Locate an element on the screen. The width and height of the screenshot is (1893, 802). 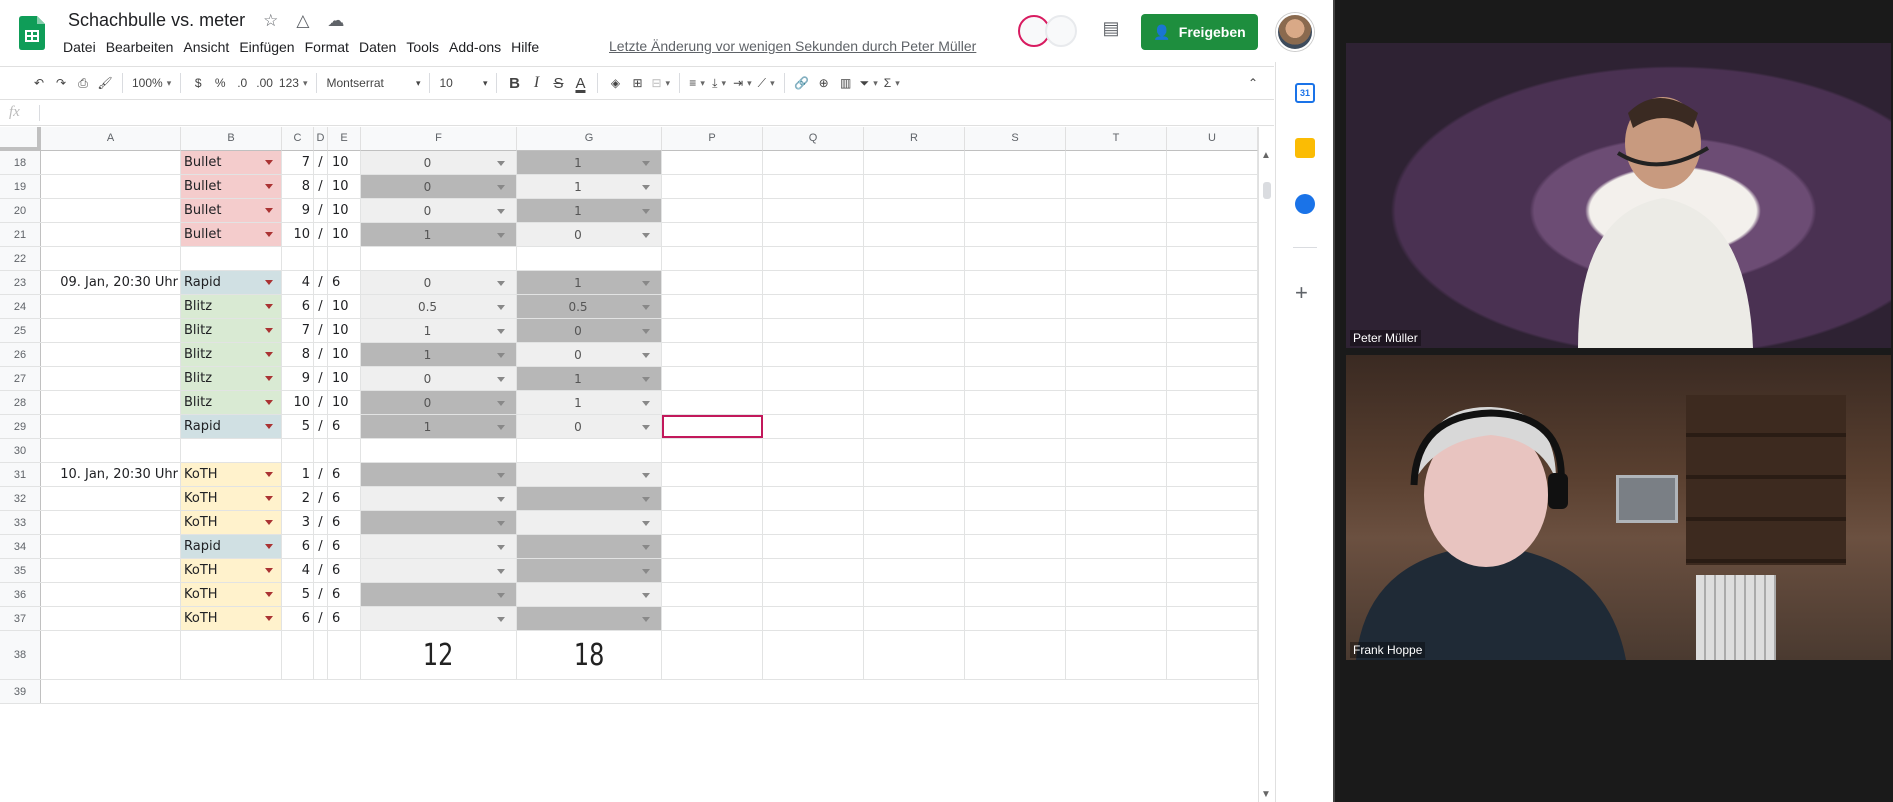
cloud-status-icon: ☁ is located at coordinates (335, 21).